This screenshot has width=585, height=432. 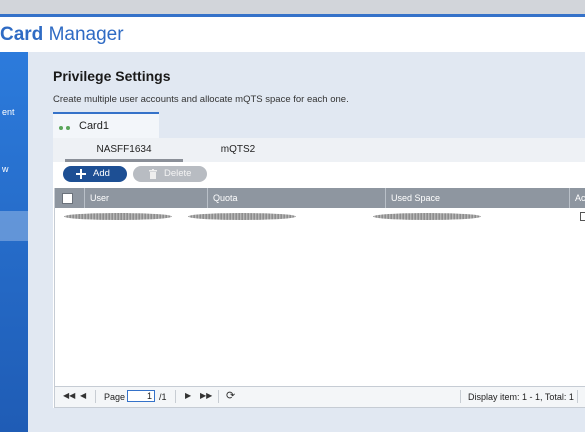 I want to click on column-quota: Quota, so click(x=296, y=198).